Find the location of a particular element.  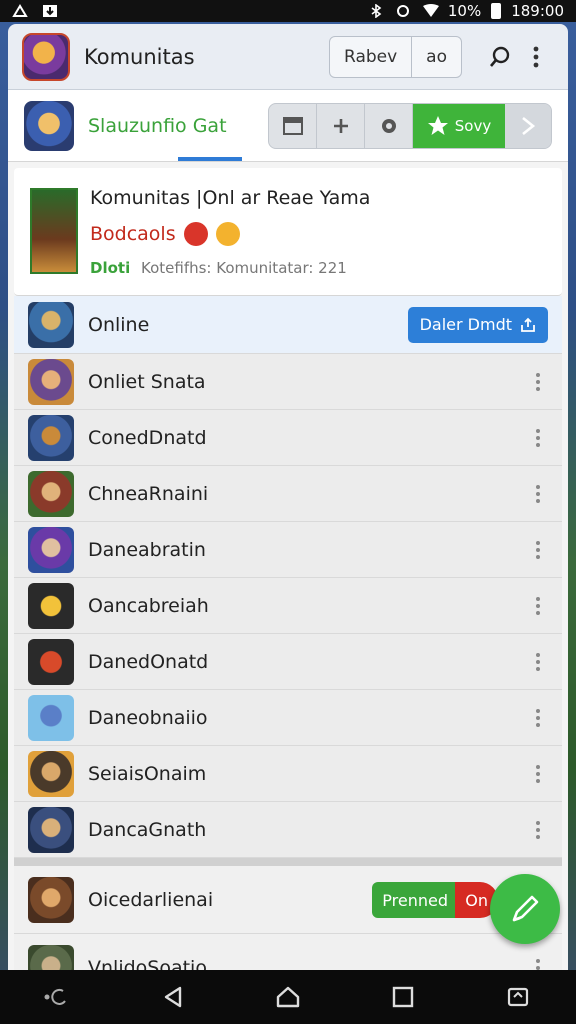

back-icon is located at coordinates (173, 997).